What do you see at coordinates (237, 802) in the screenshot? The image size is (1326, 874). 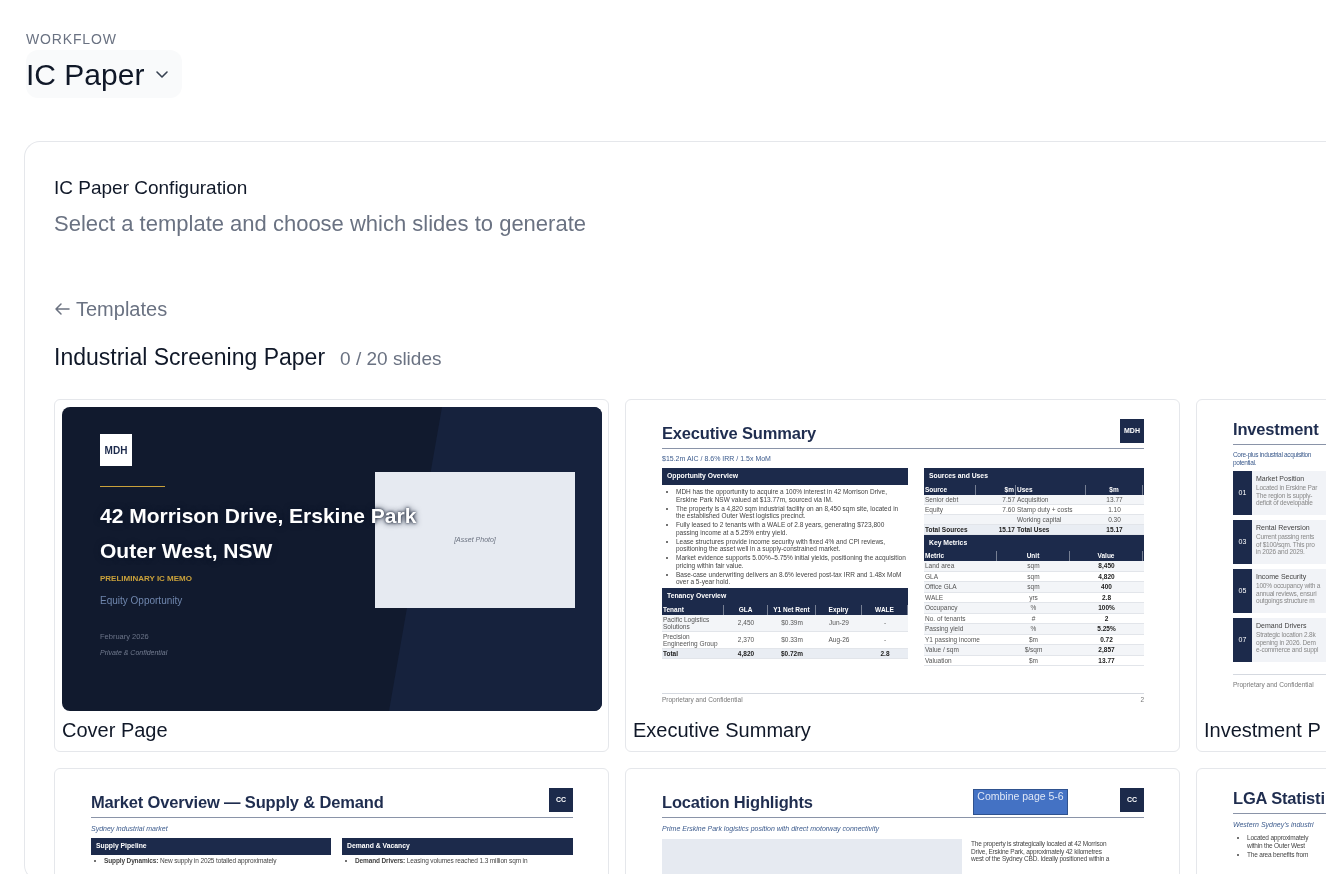 I see `slide-title: Market Overview — Supply & Demand` at bounding box center [237, 802].